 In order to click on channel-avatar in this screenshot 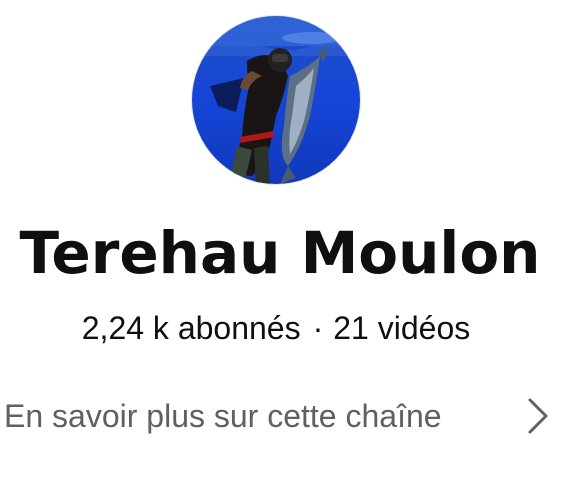, I will do `click(276, 100)`.